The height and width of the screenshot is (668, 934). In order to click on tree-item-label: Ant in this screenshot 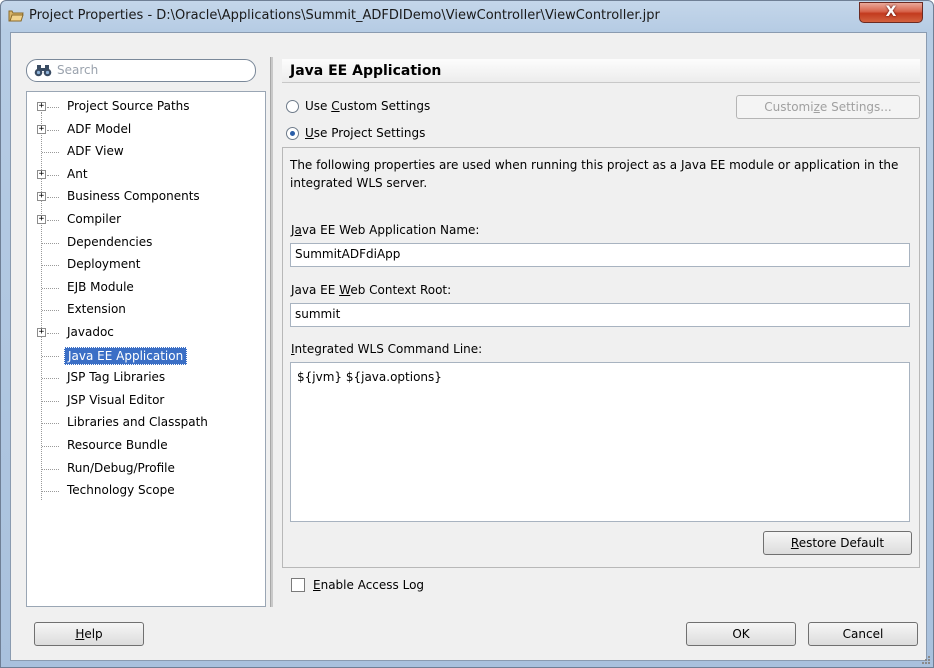, I will do `click(77, 173)`.